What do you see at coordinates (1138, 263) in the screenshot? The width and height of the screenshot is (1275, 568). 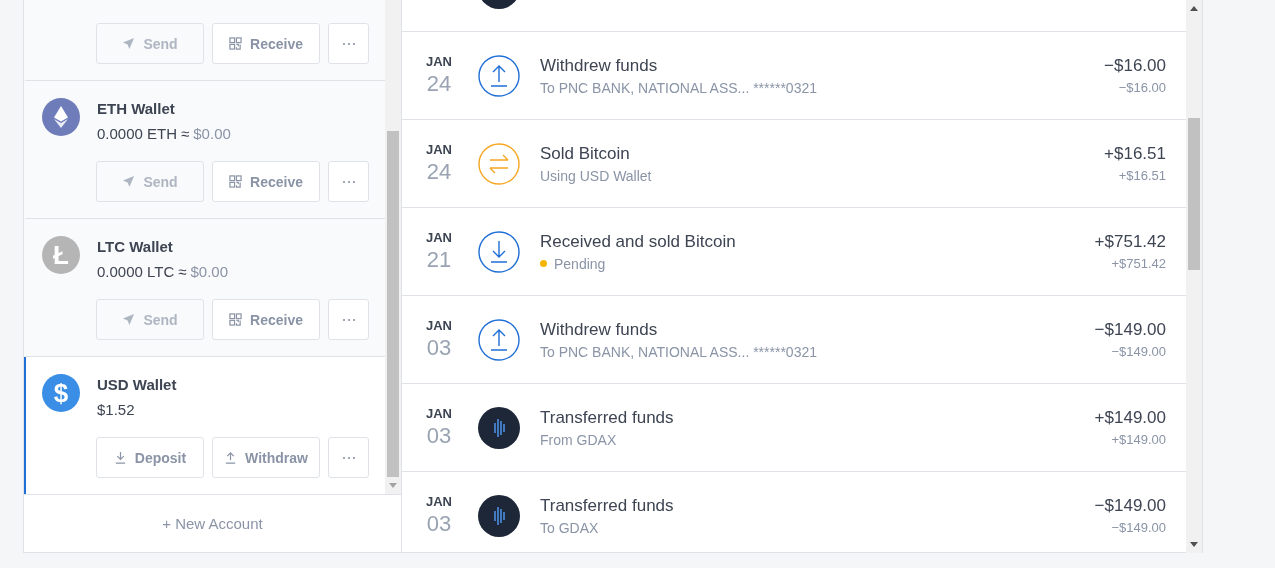 I see `fiat-amount: +$751.42` at bounding box center [1138, 263].